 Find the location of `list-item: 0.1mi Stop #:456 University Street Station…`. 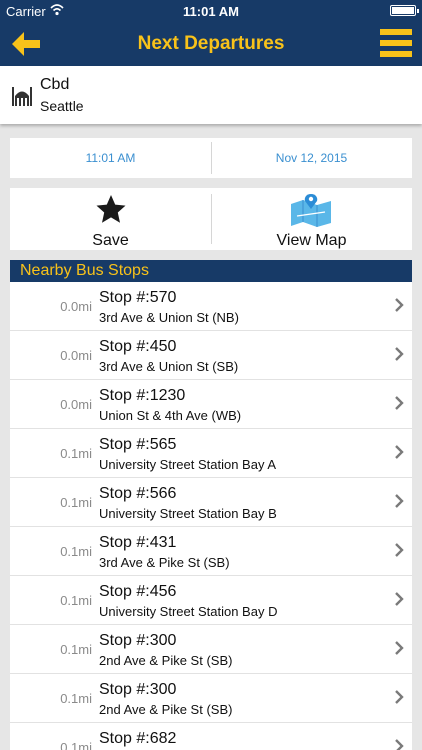

list-item: 0.1mi Stop #:456 University Street Station… is located at coordinates (211, 600).